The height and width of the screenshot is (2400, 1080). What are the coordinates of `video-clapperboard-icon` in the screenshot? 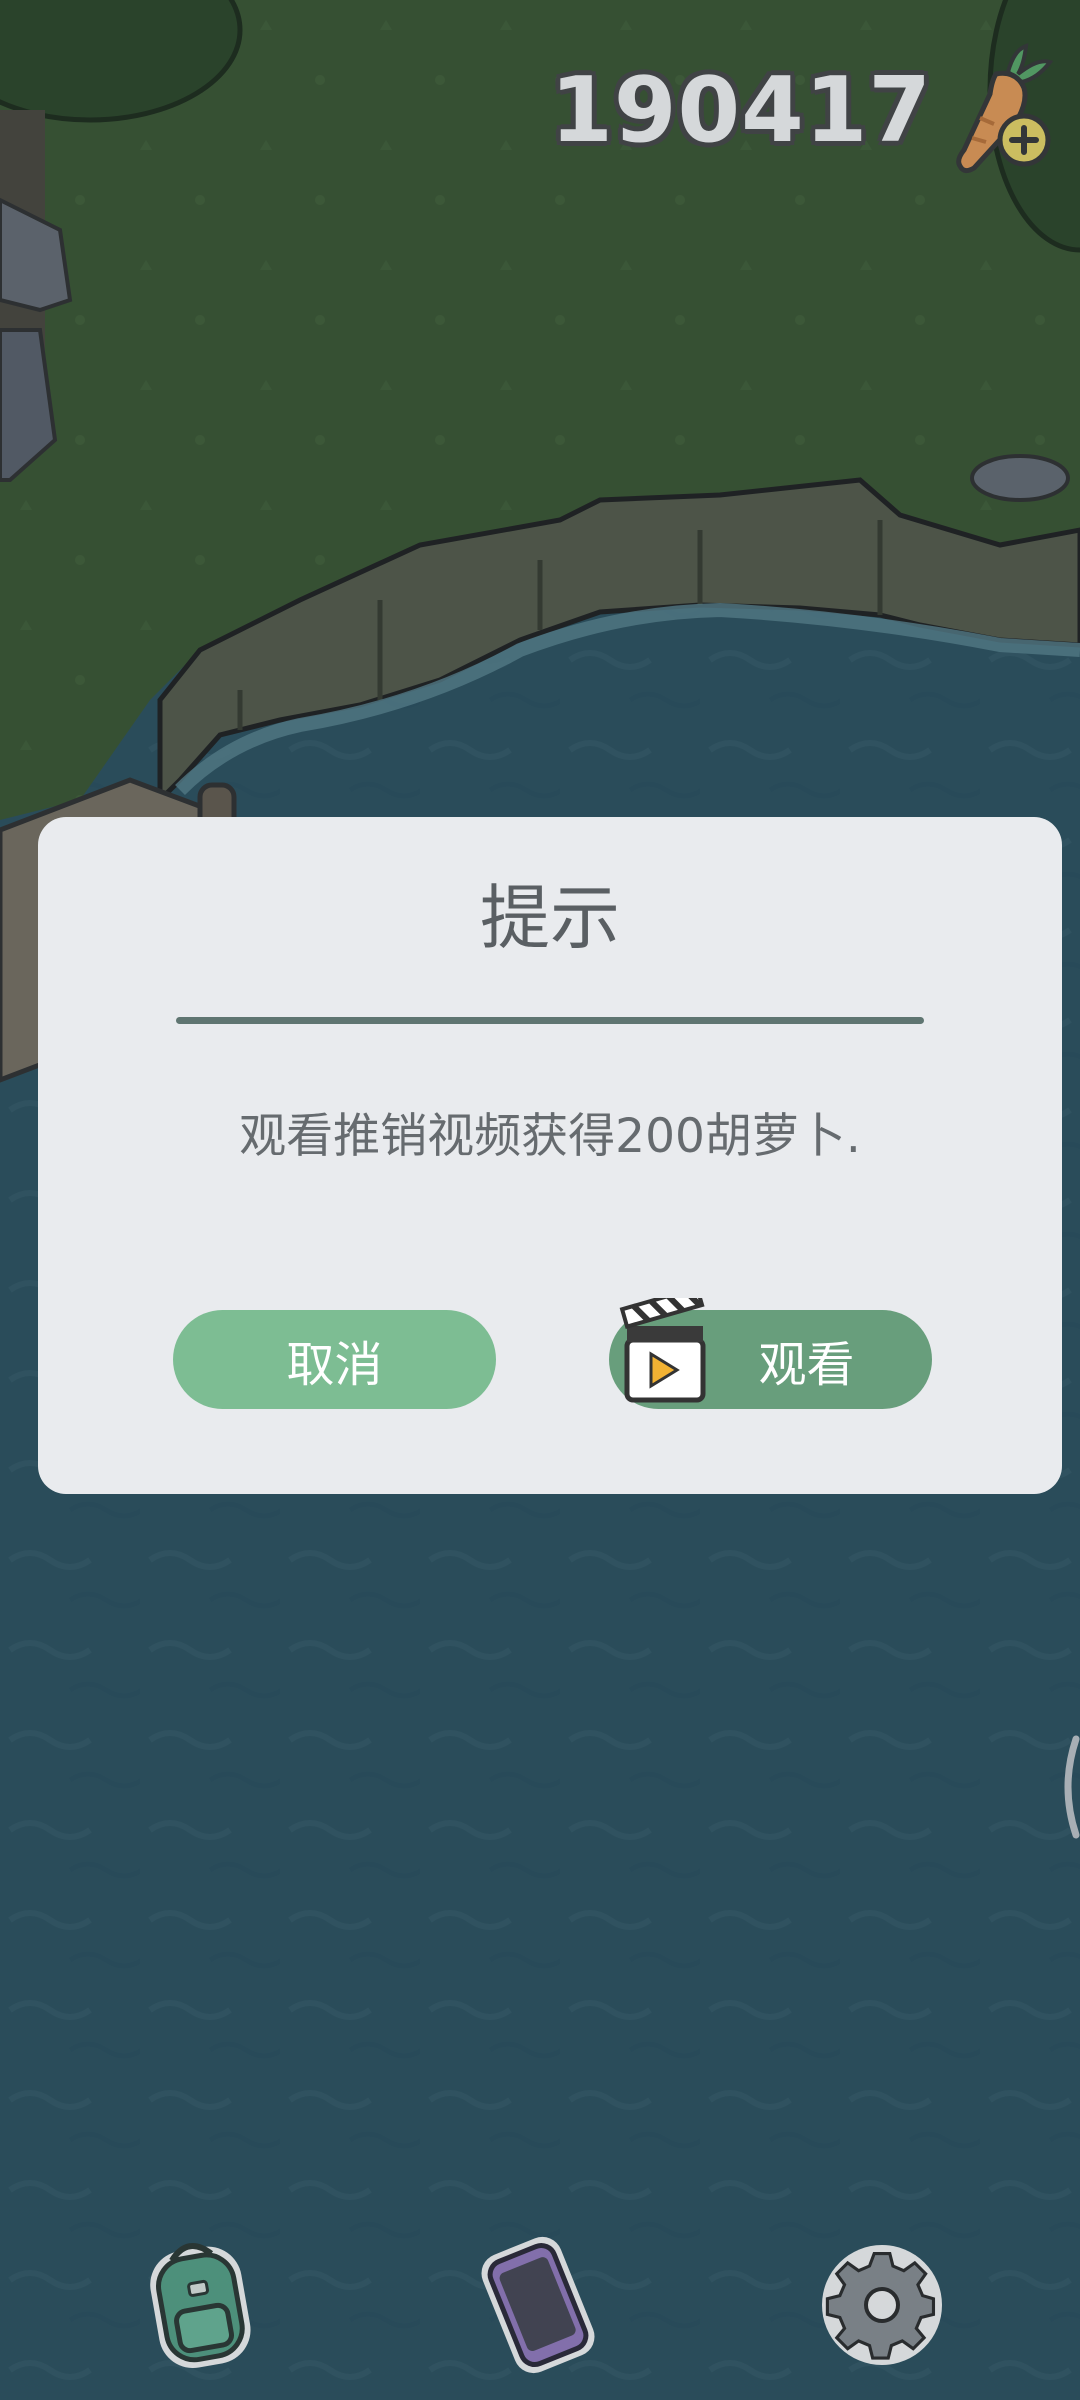 It's located at (662, 1350).